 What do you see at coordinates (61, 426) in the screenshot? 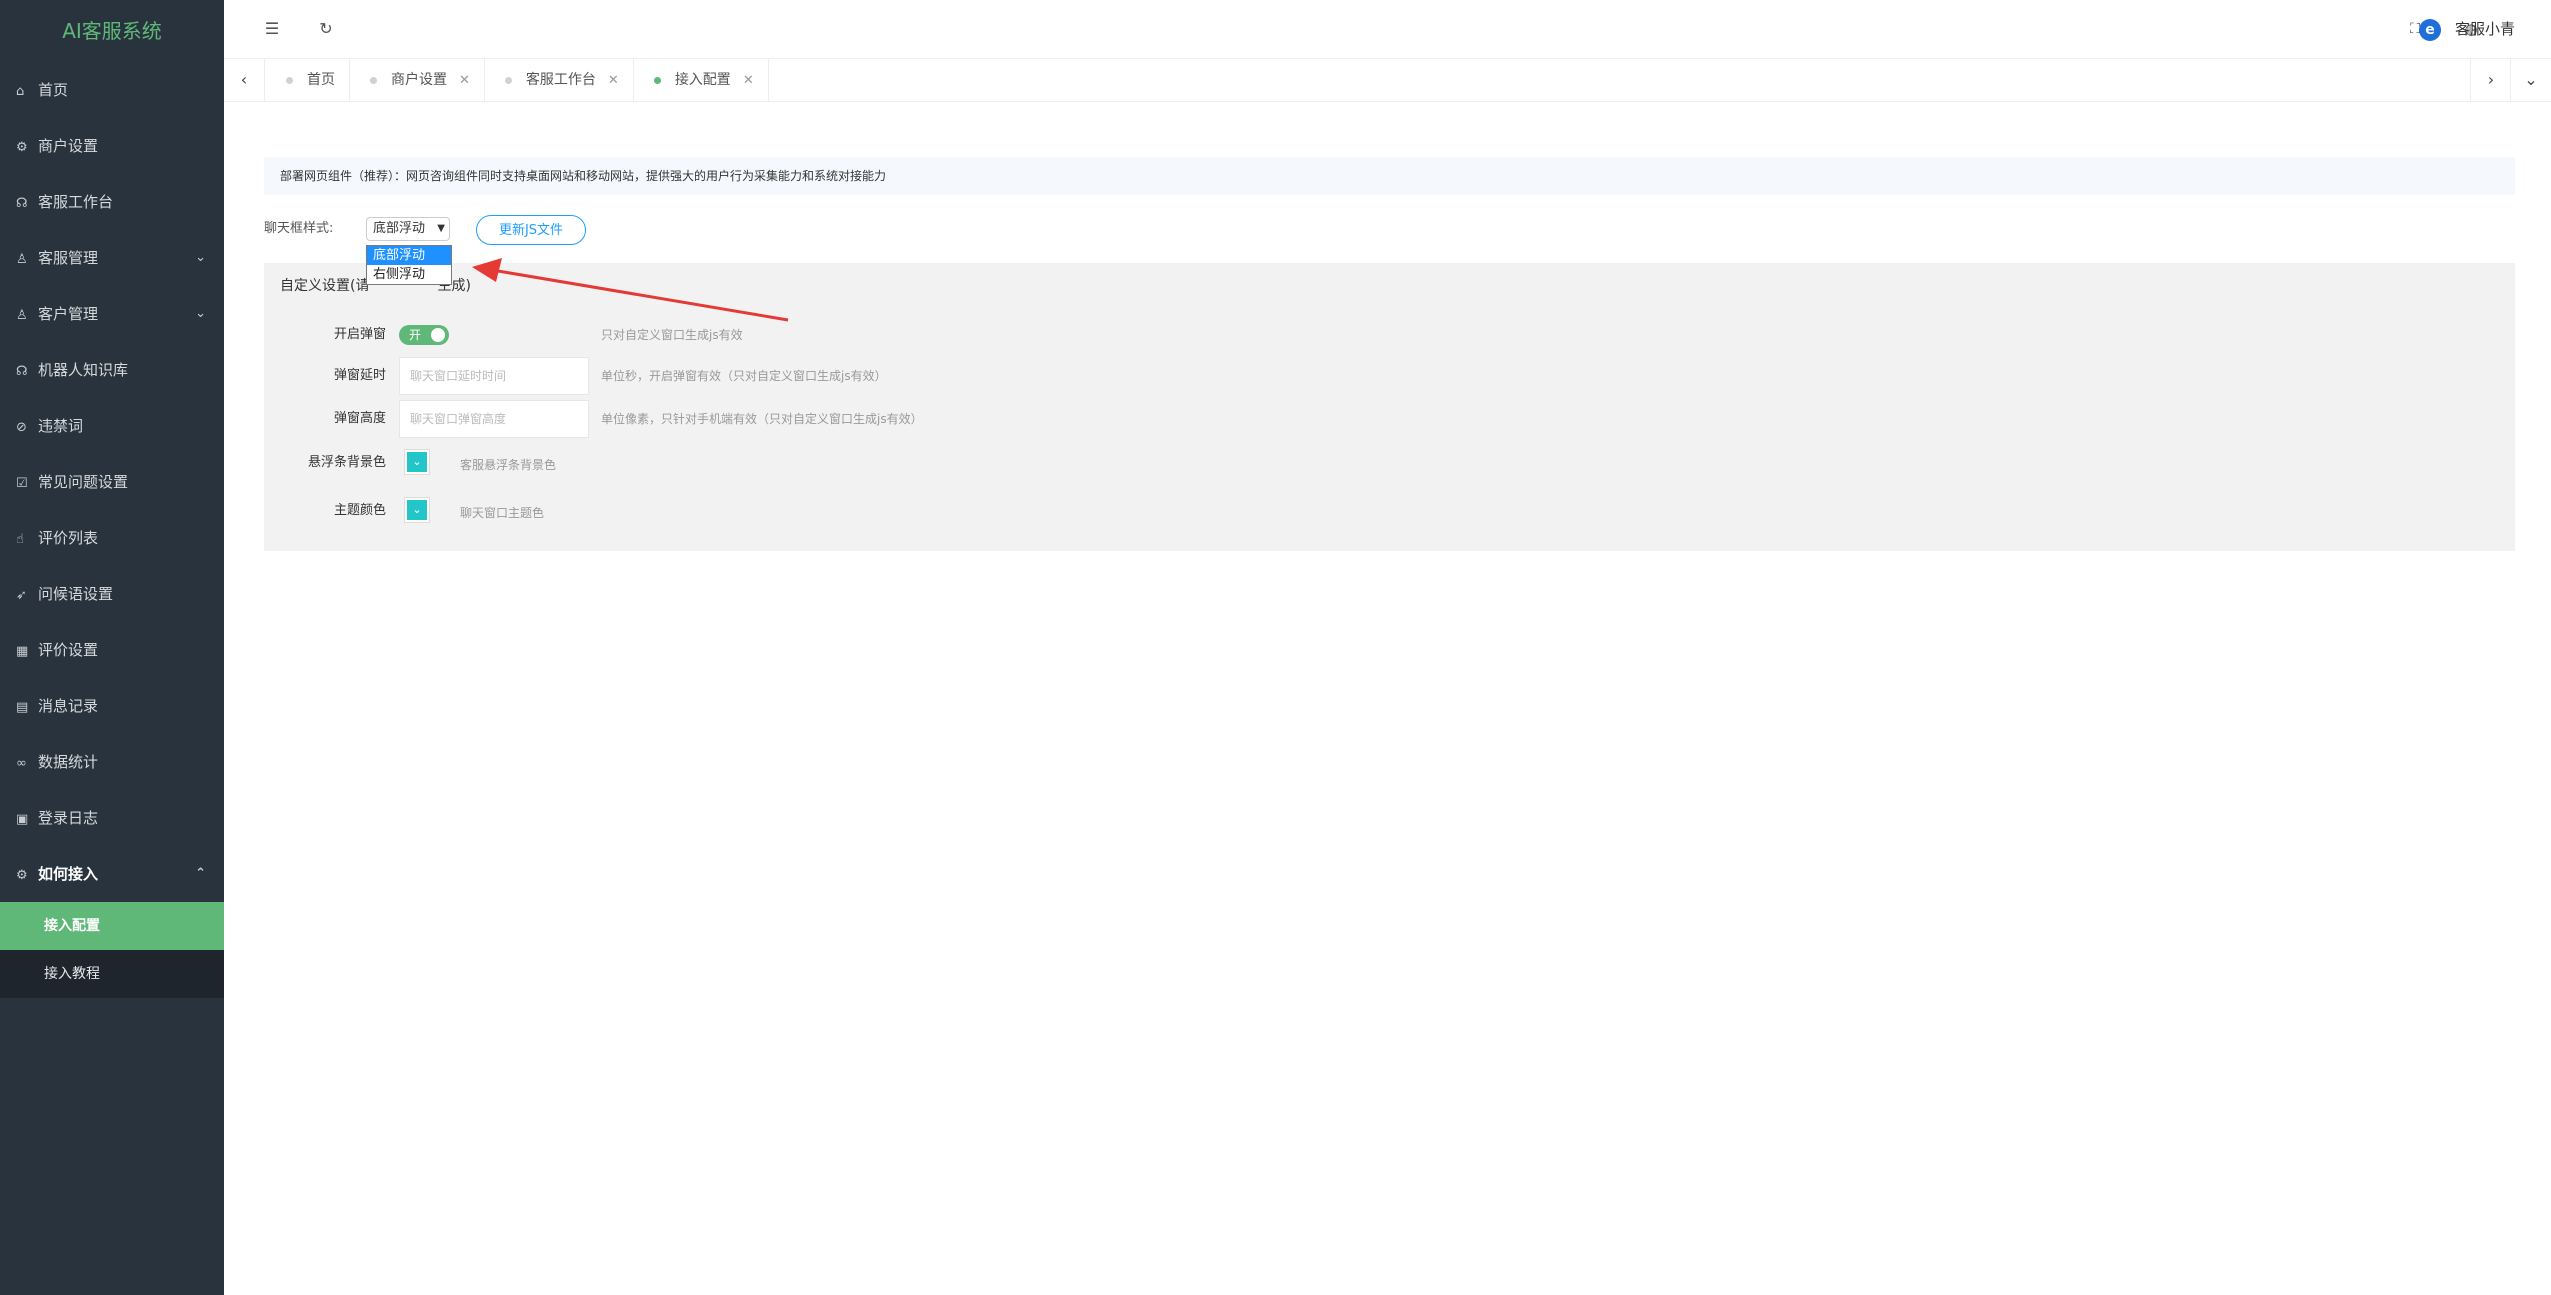
I see `sidebar-item-label: 违禁词` at bounding box center [61, 426].